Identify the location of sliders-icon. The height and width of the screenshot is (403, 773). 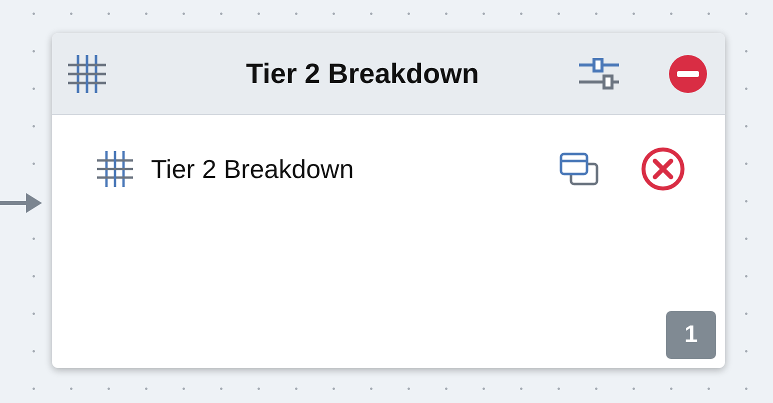
(599, 74).